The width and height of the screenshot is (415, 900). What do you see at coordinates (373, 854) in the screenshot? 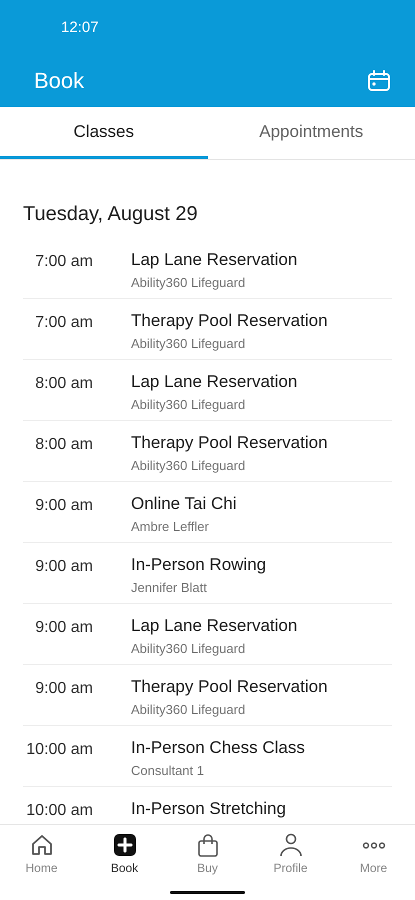
I see `nav-item: More` at bounding box center [373, 854].